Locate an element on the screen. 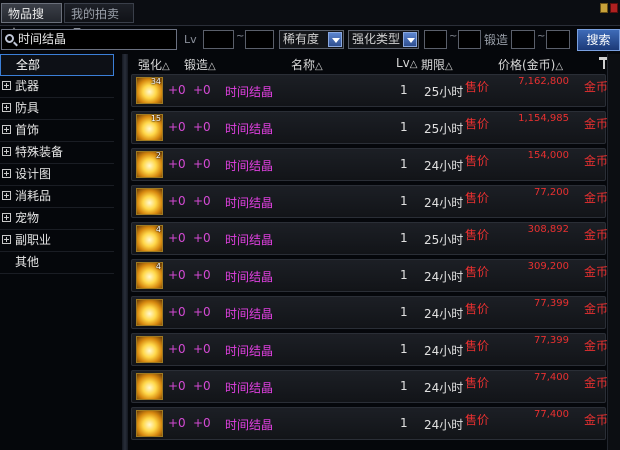 This screenshot has width=620, height=450. item-level: 1 is located at coordinates (404, 201).